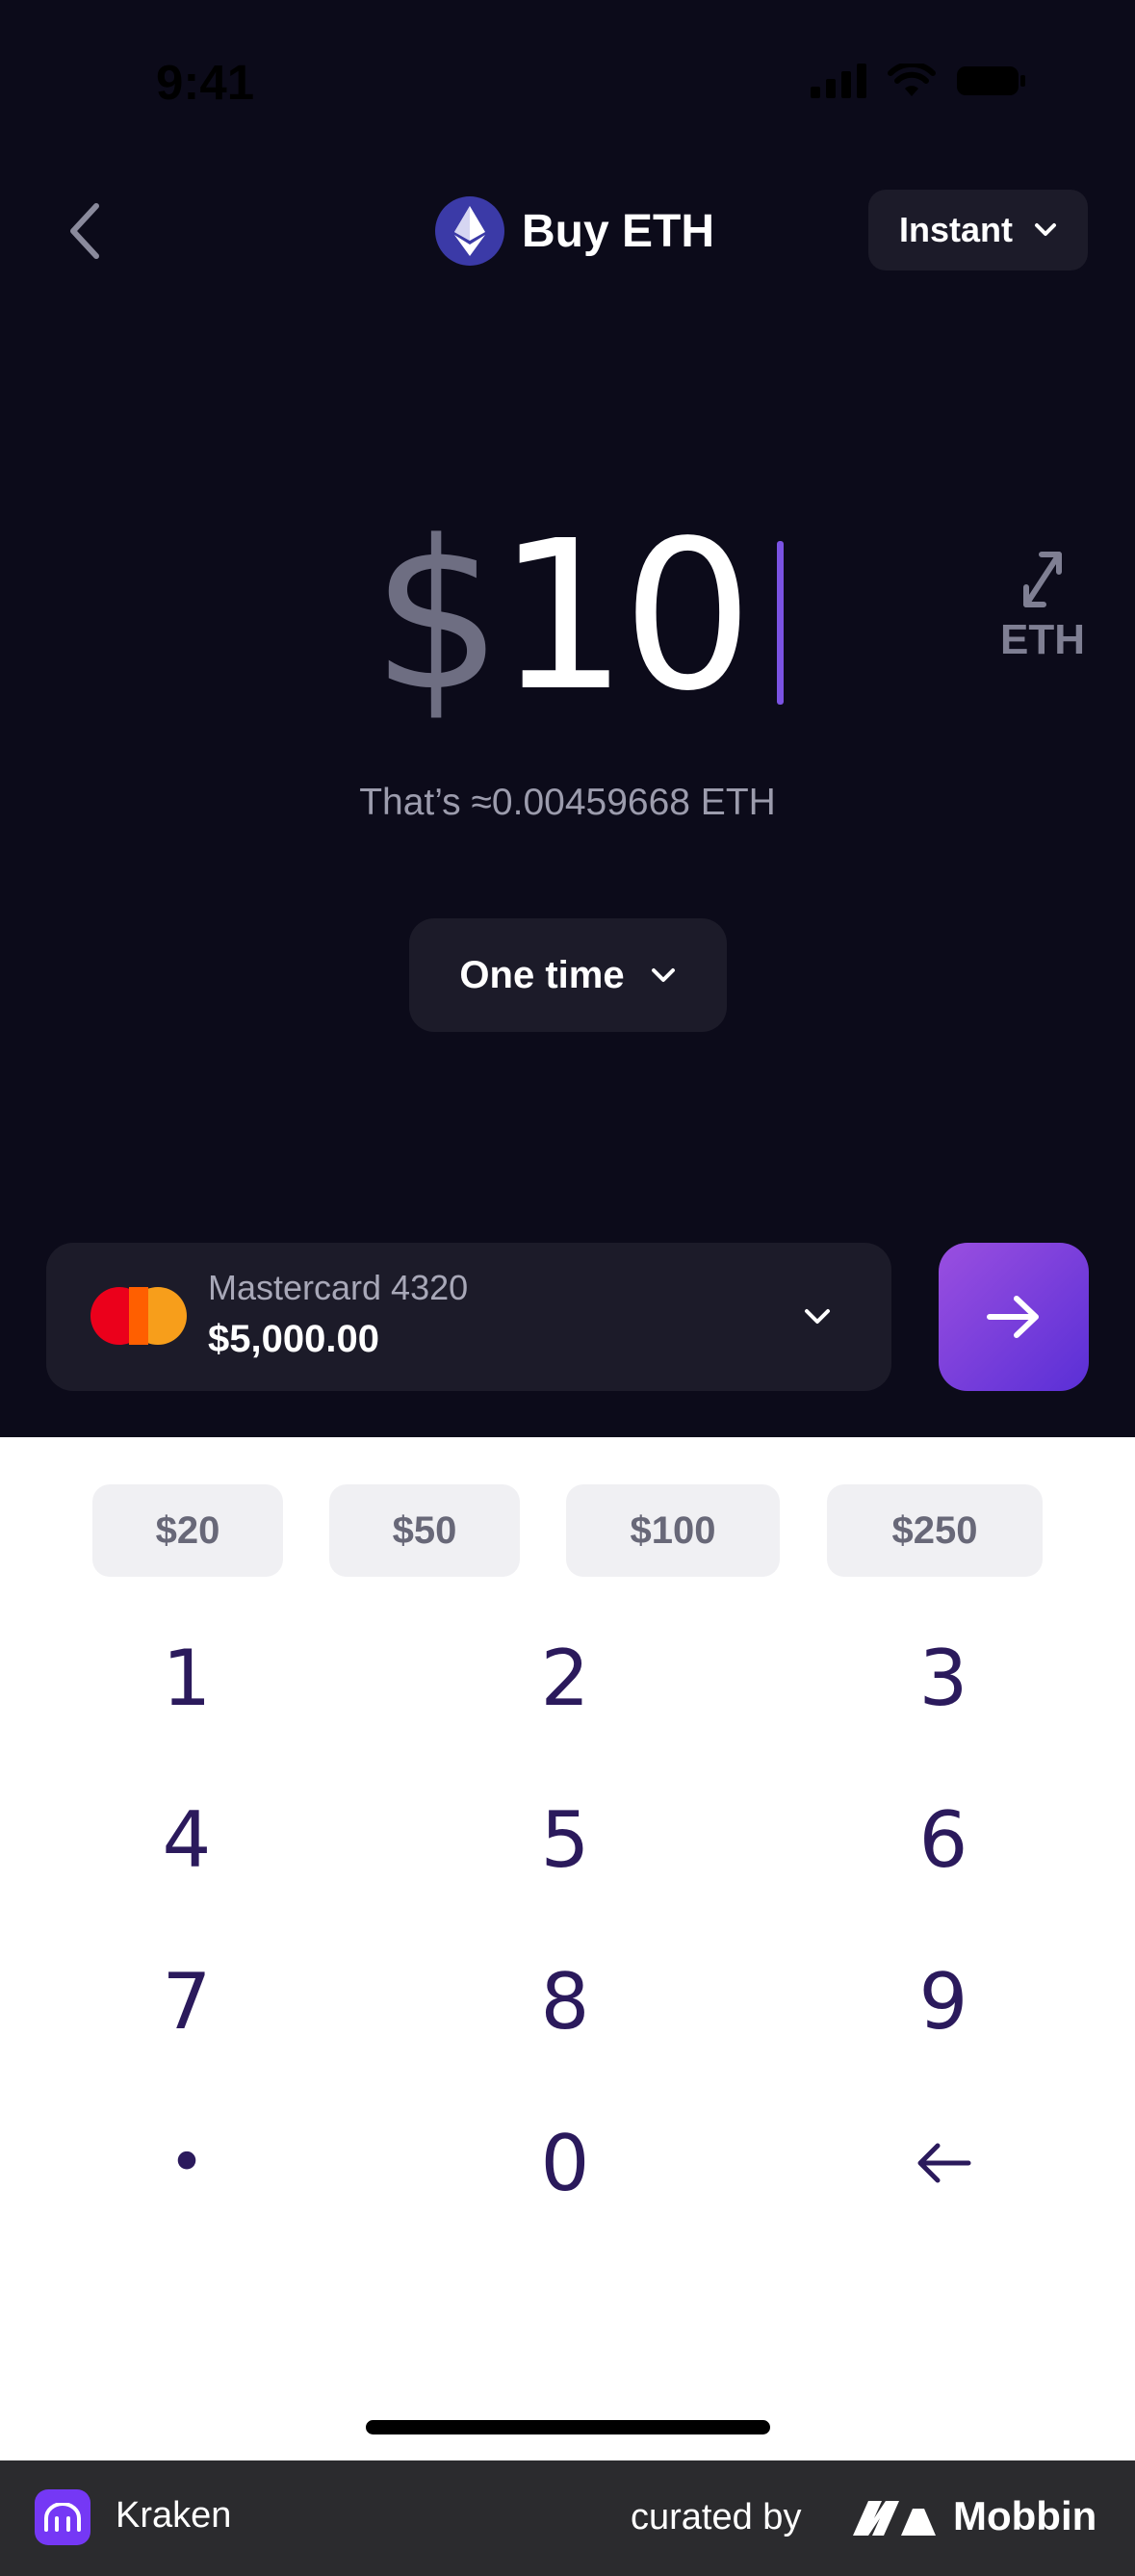 This screenshot has height=2576, width=1135. I want to click on payment-method-name: Mastercard 4320, so click(338, 1287).